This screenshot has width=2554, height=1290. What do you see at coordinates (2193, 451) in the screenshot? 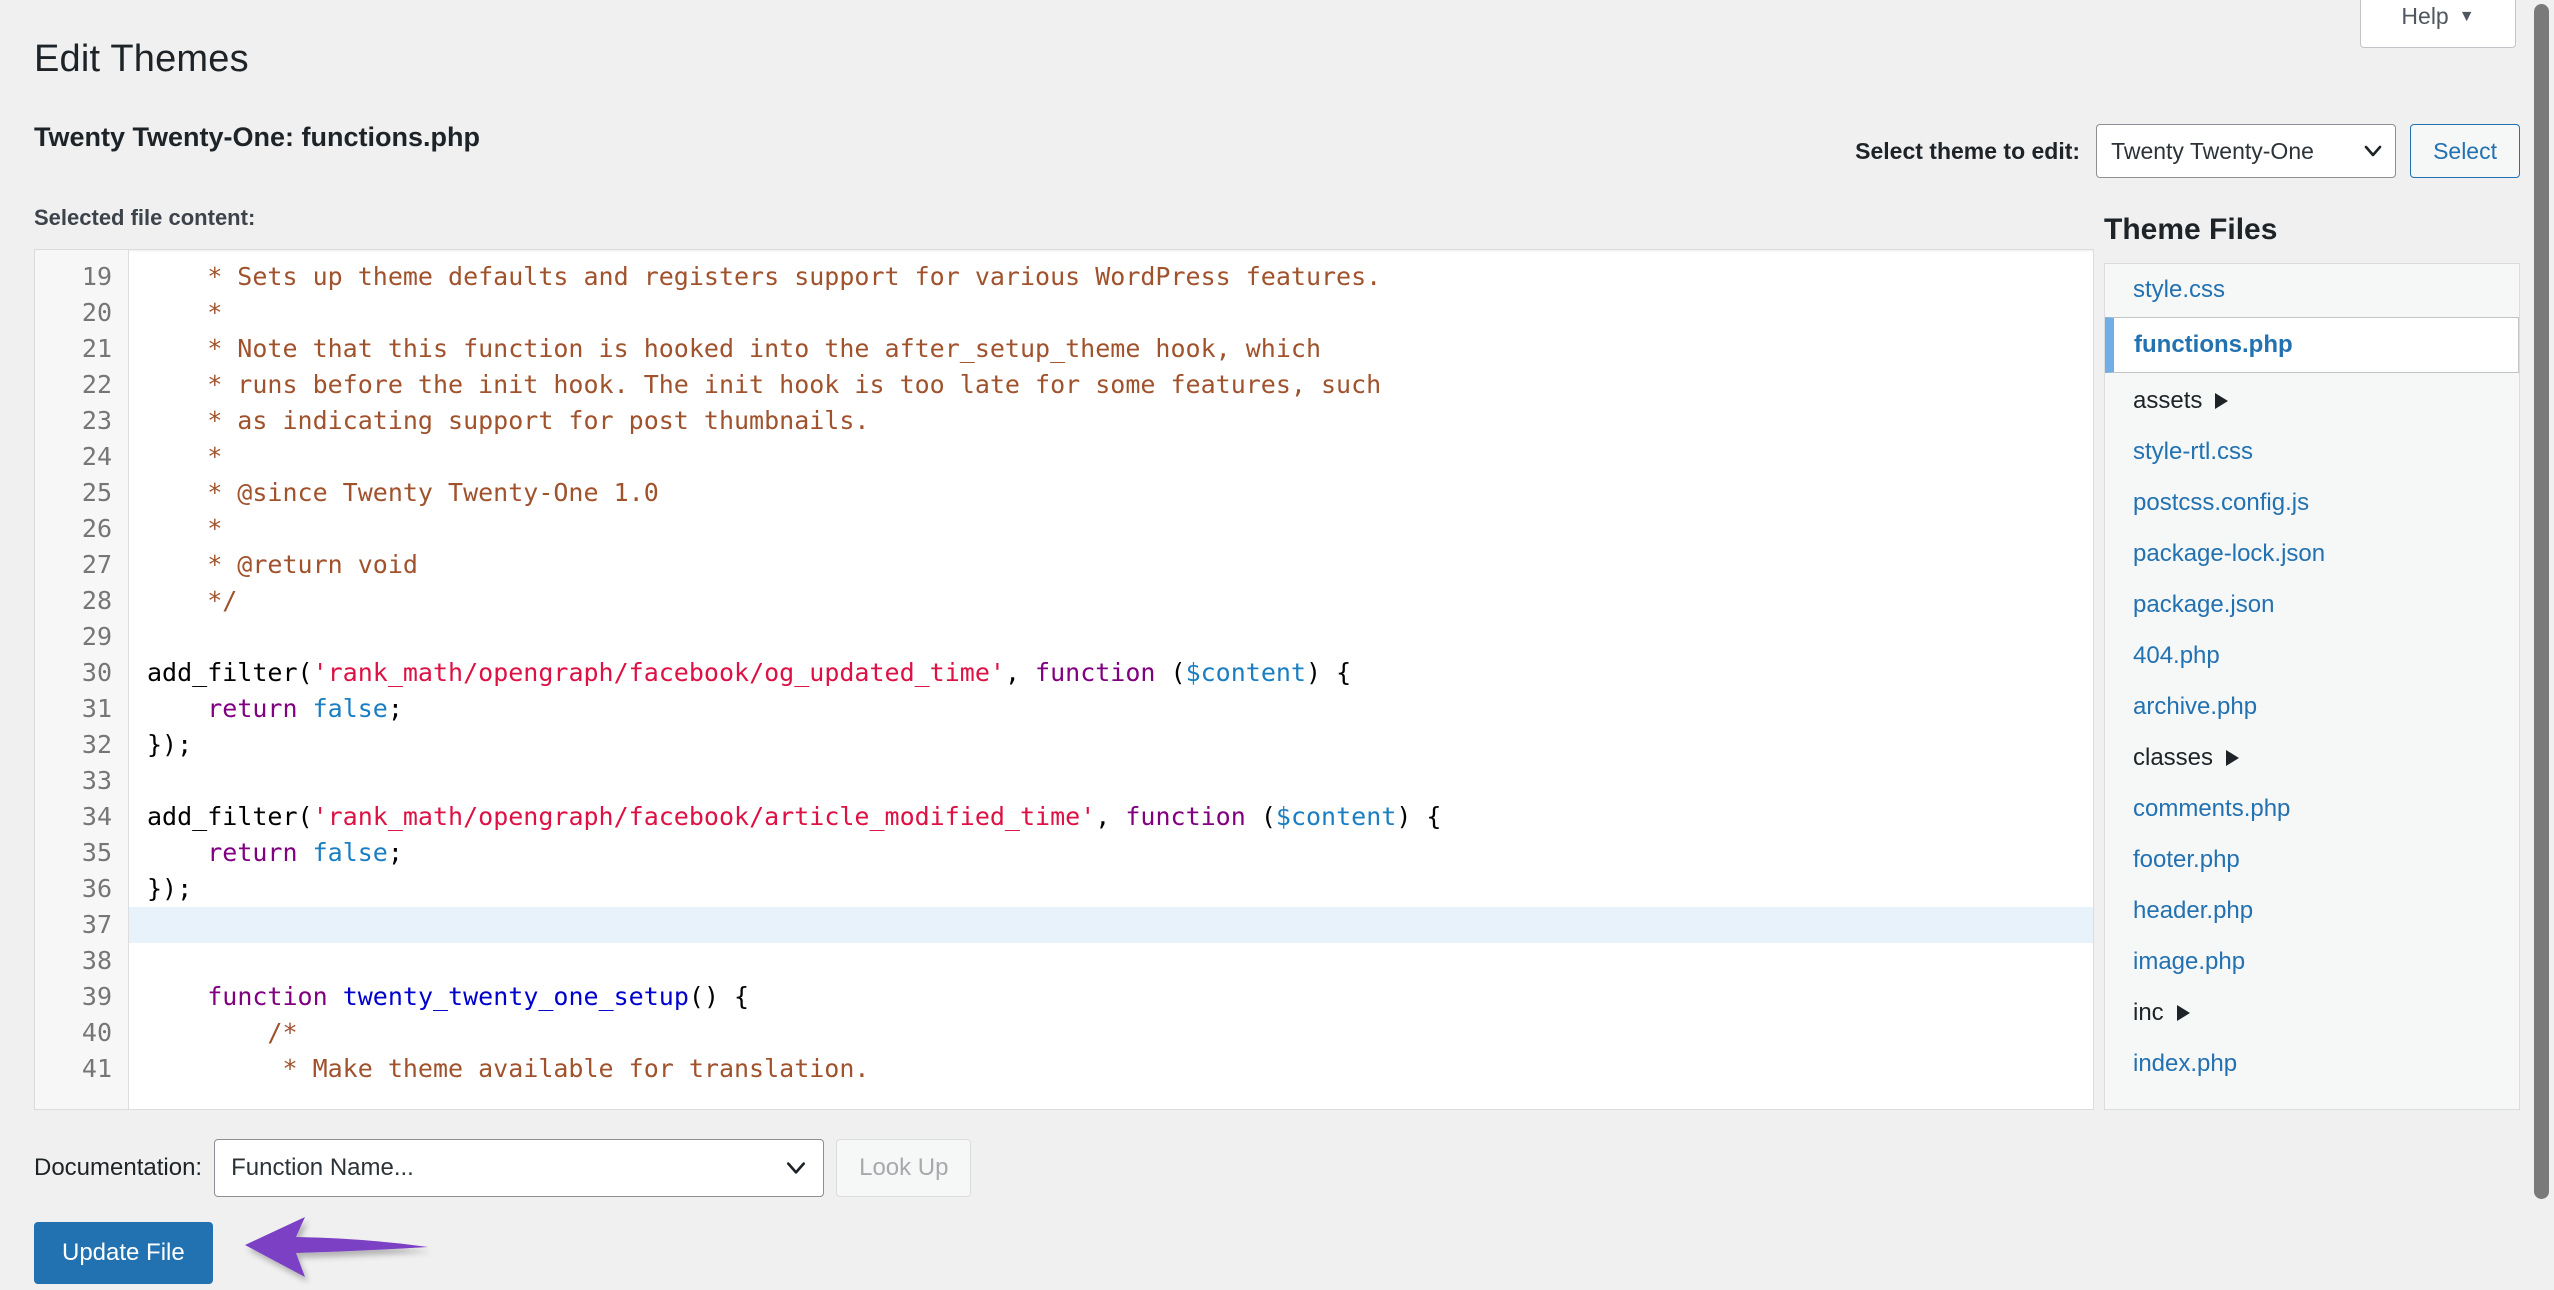
I see `theme-file-label: style-rtl.css` at bounding box center [2193, 451].